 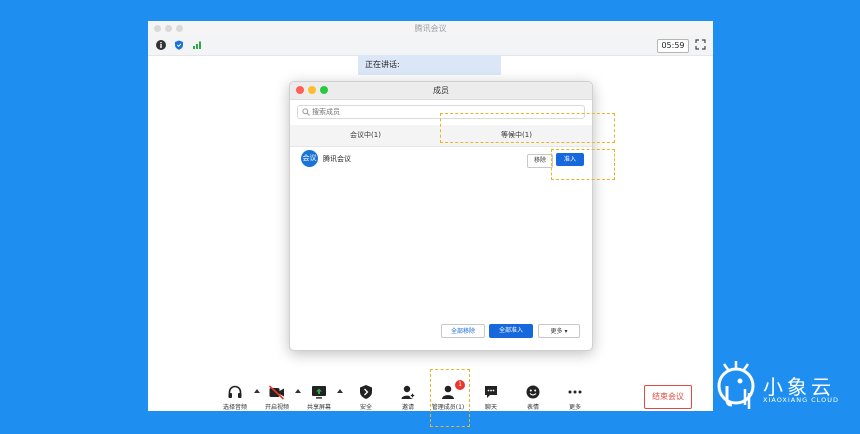 What do you see at coordinates (668, 397) in the screenshot?
I see `end-meeting-button: 结束会议` at bounding box center [668, 397].